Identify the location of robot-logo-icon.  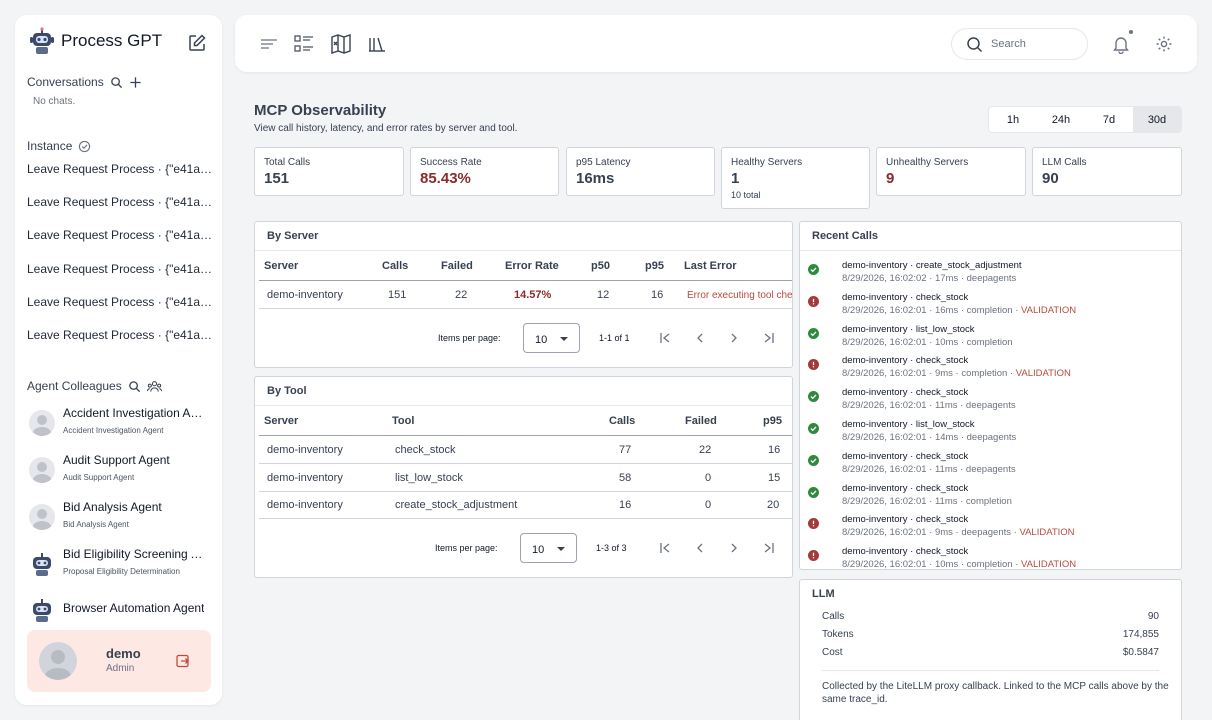
(42, 40).